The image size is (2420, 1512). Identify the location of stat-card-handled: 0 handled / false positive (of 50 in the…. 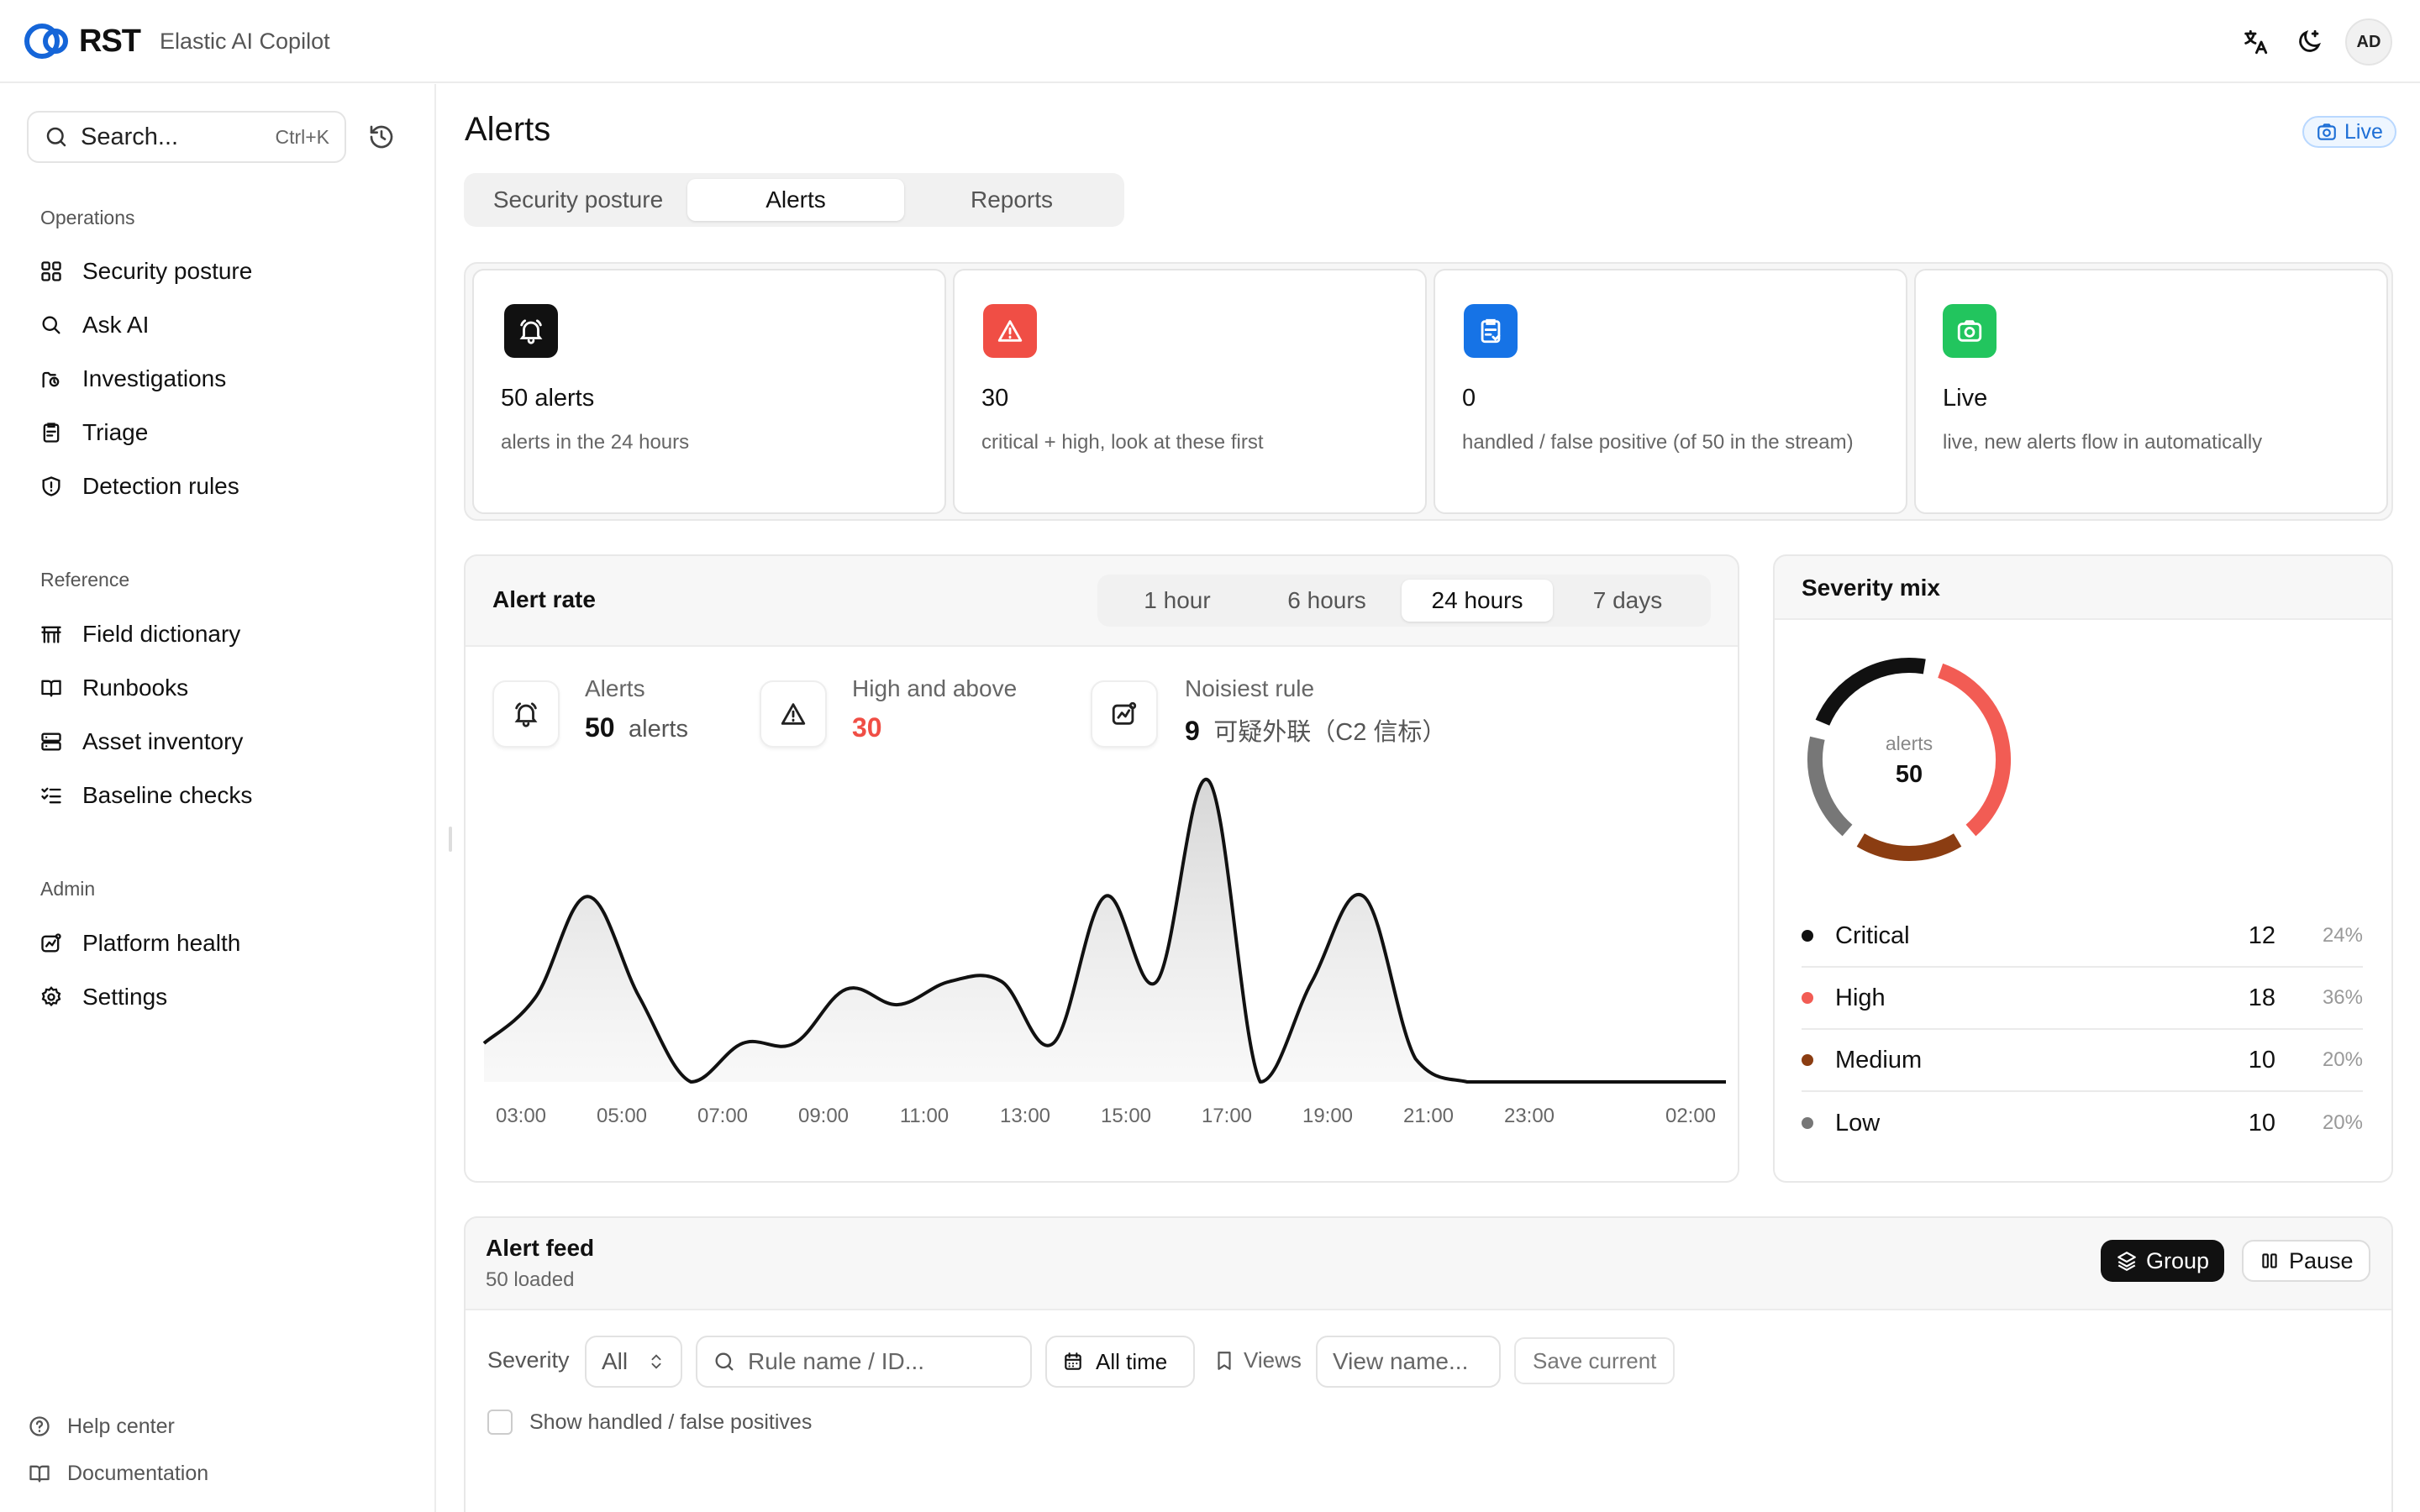
(1670, 391).